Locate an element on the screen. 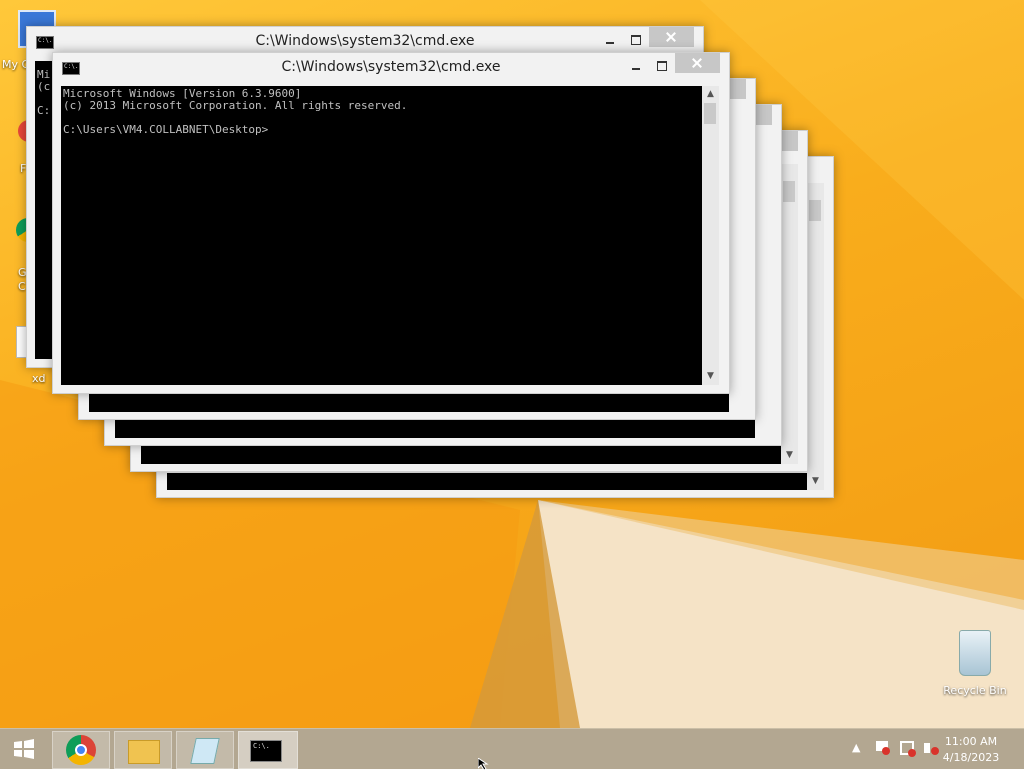 The height and width of the screenshot is (771, 1024). recycle-bin: Recycle Bin is located at coordinates (975, 663).